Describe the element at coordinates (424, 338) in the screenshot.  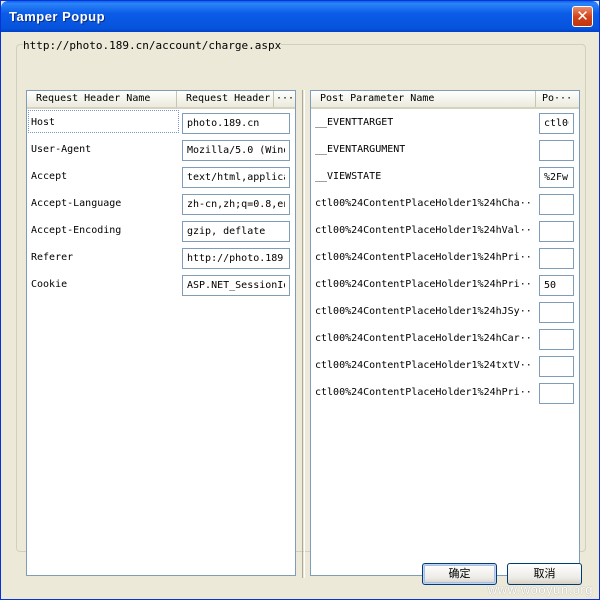
I see `post-name: ctl00%24ContentPlaceHolder1%24hCar···` at that location.